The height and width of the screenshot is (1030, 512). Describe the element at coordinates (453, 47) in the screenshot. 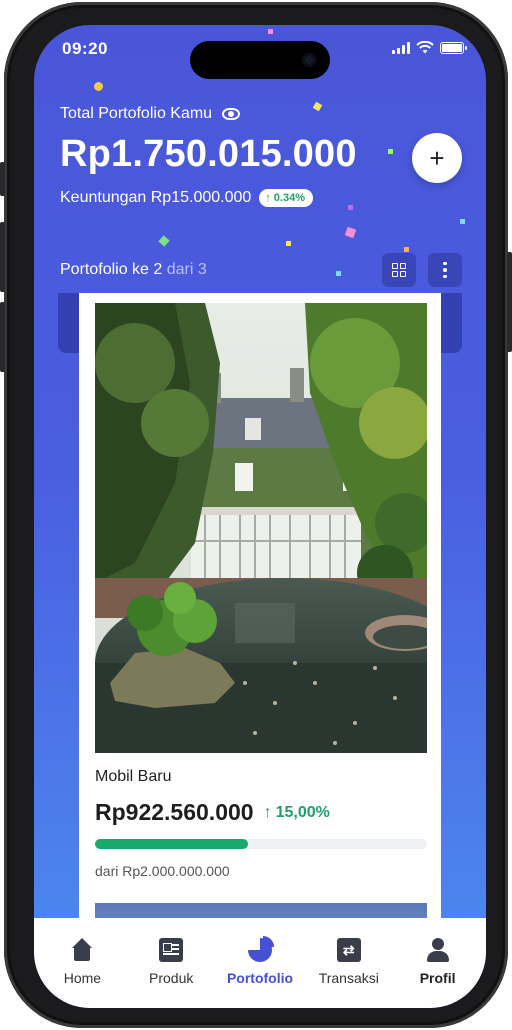

I see `battery-icon` at that location.